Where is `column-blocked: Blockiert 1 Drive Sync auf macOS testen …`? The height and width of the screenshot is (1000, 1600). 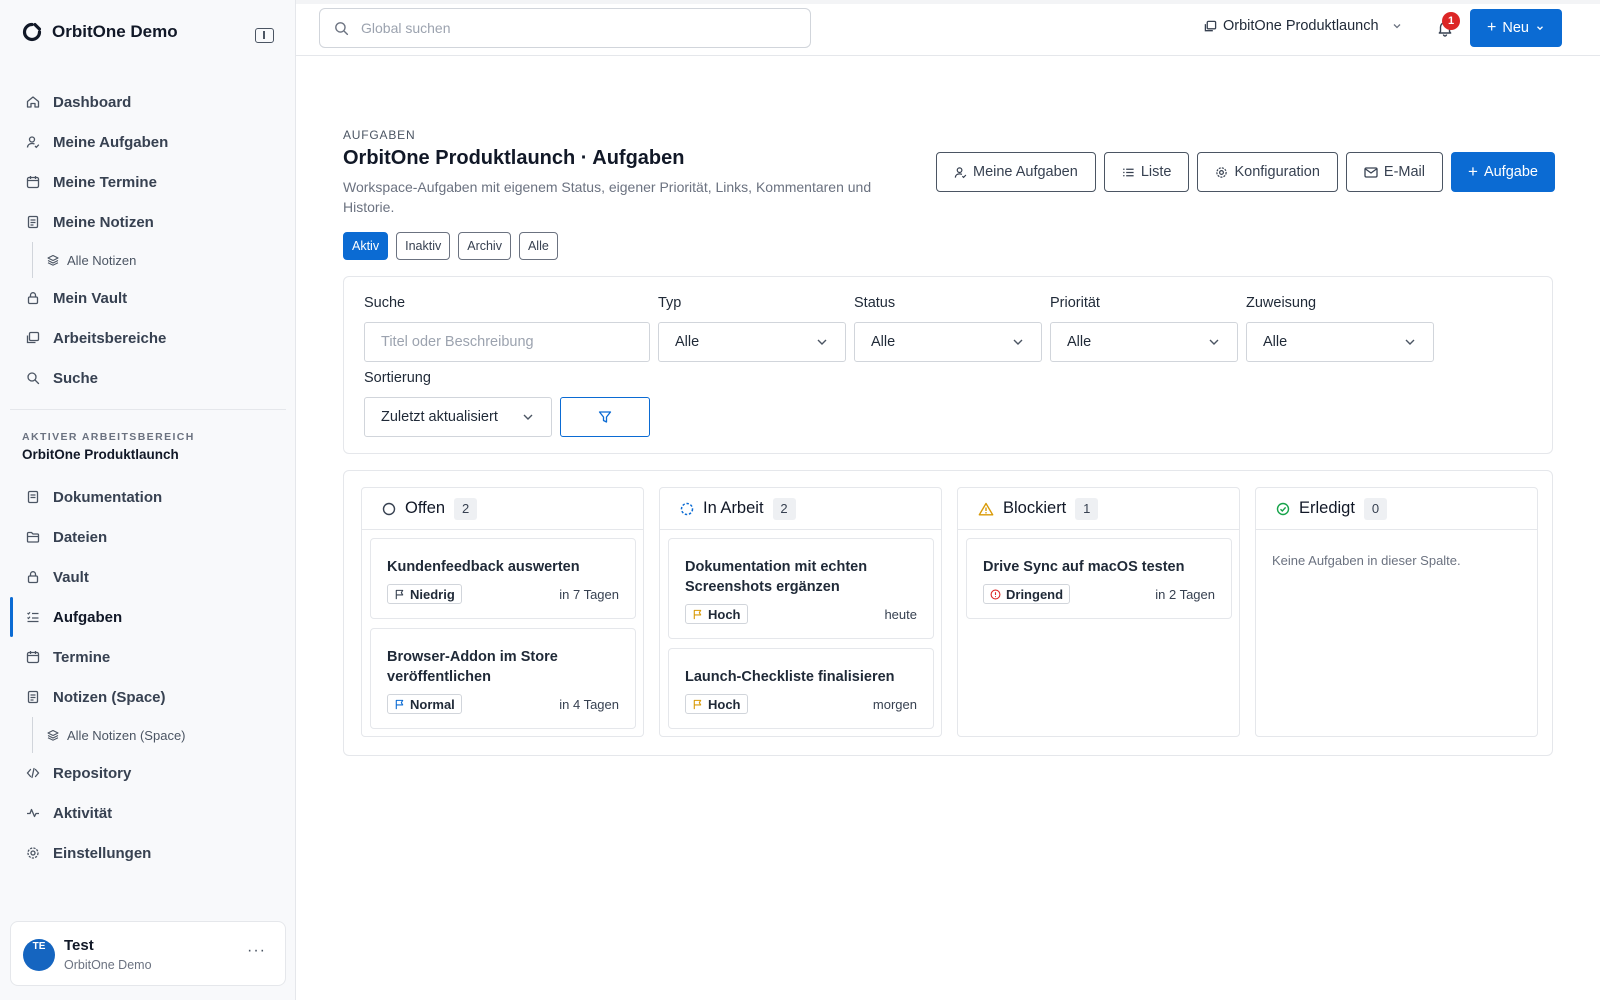 column-blocked: Blockiert 1 Drive Sync auf macOS testen … is located at coordinates (1098, 612).